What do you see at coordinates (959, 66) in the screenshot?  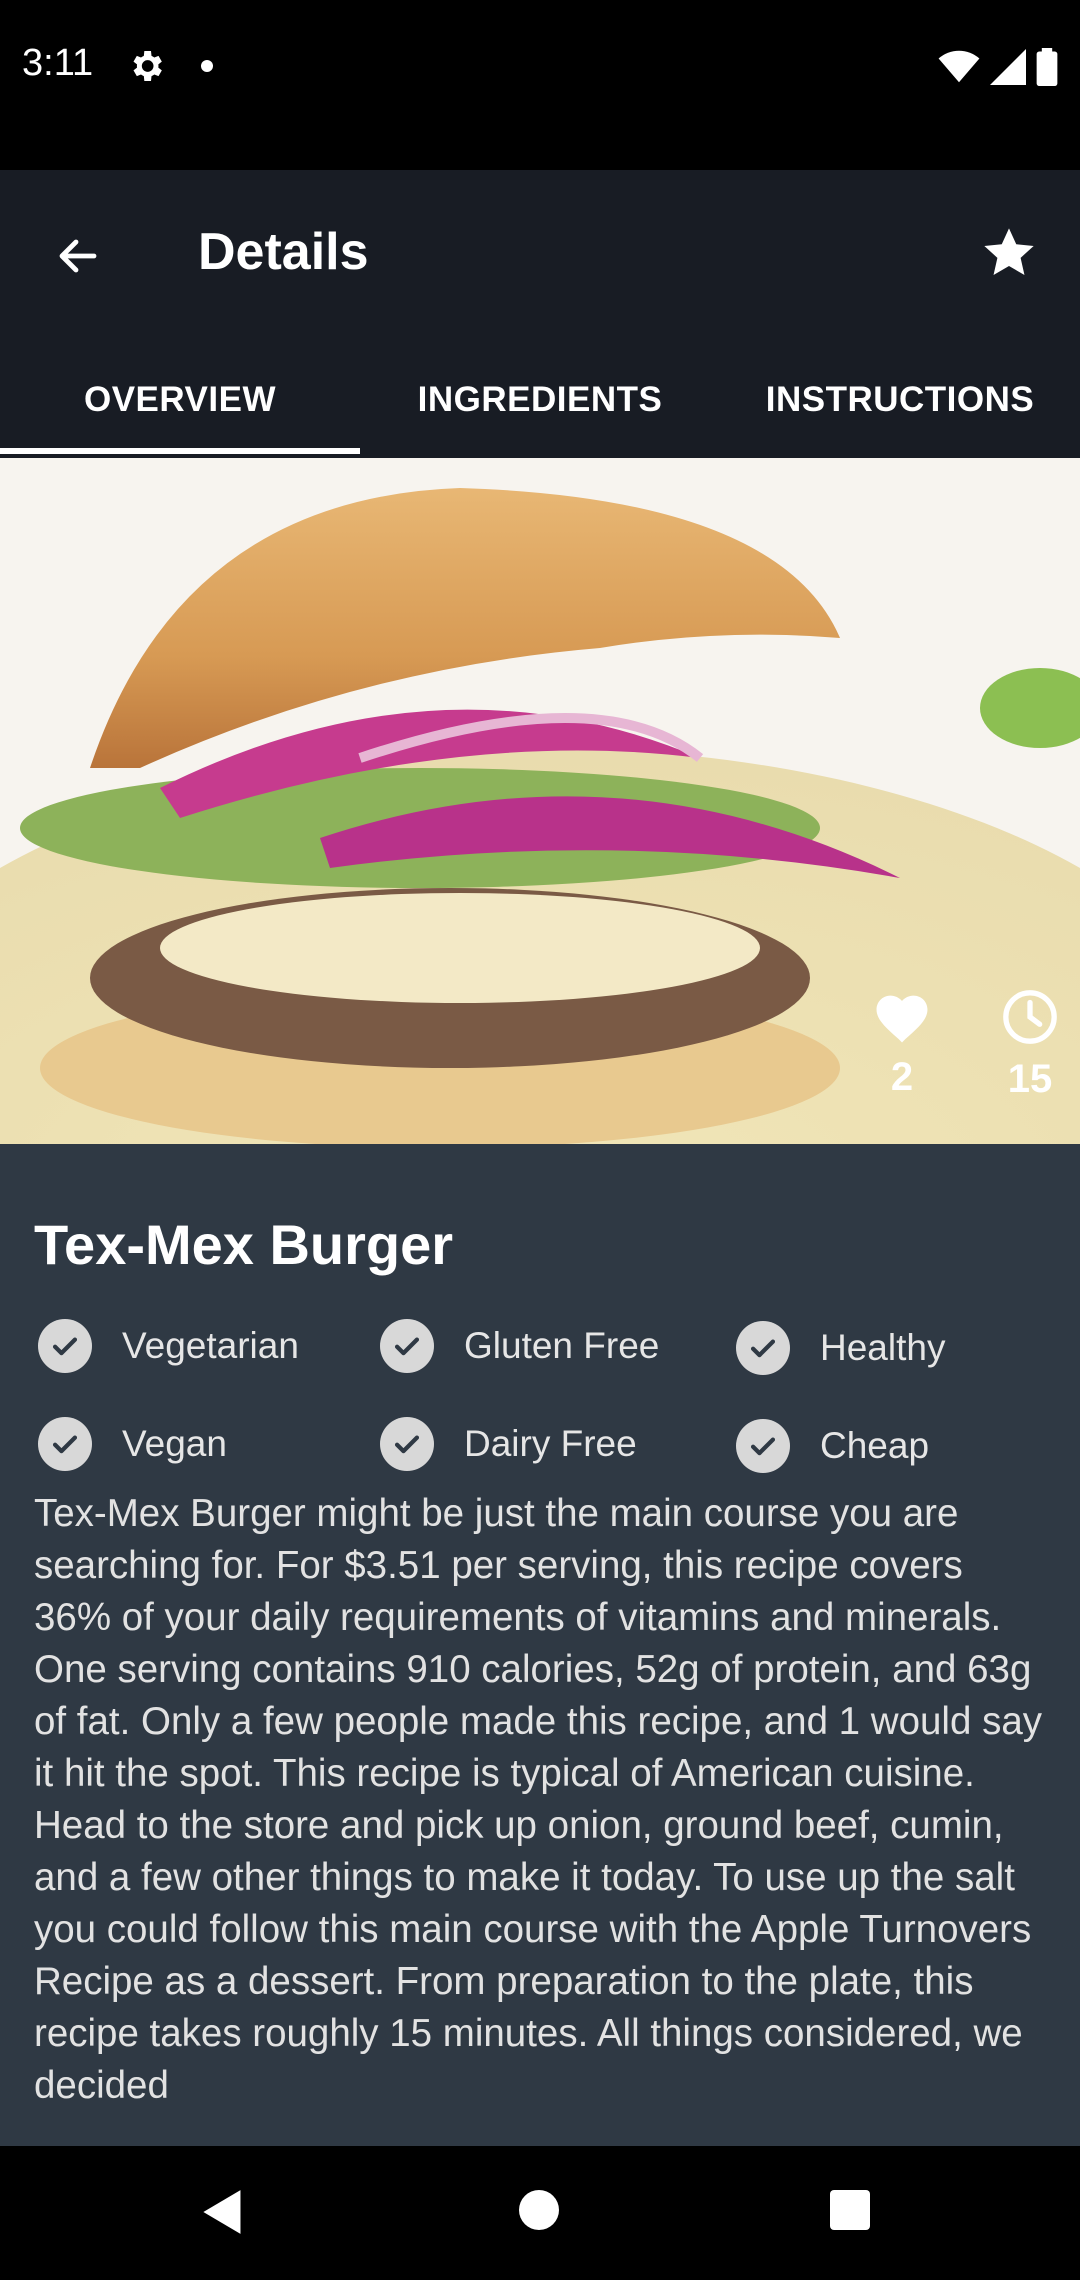 I see `wifi-icon` at bounding box center [959, 66].